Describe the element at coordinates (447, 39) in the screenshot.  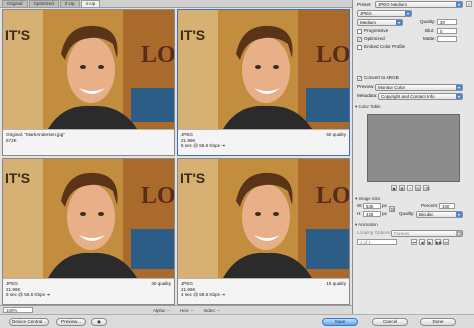
I see `matte-select` at that location.